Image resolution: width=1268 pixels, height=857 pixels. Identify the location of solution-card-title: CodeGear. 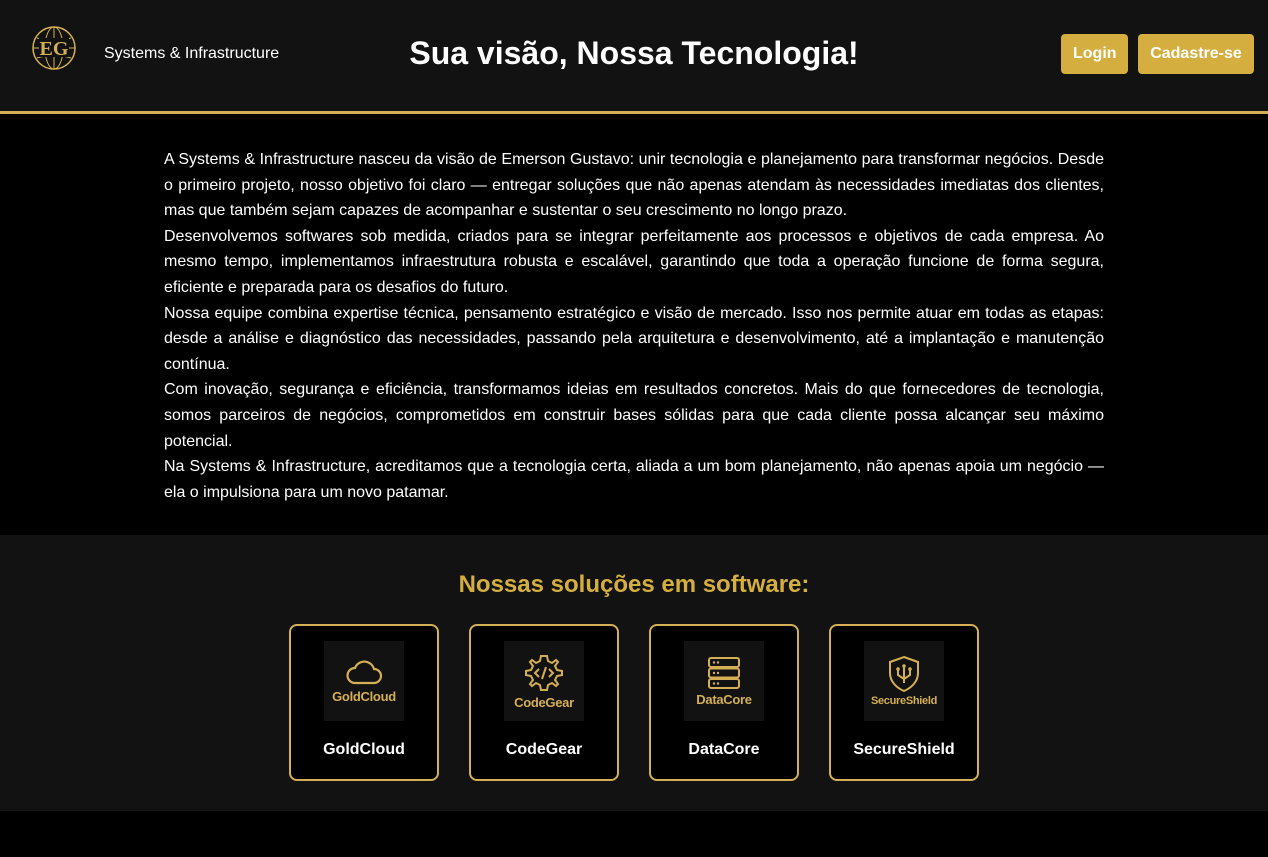
(544, 749).